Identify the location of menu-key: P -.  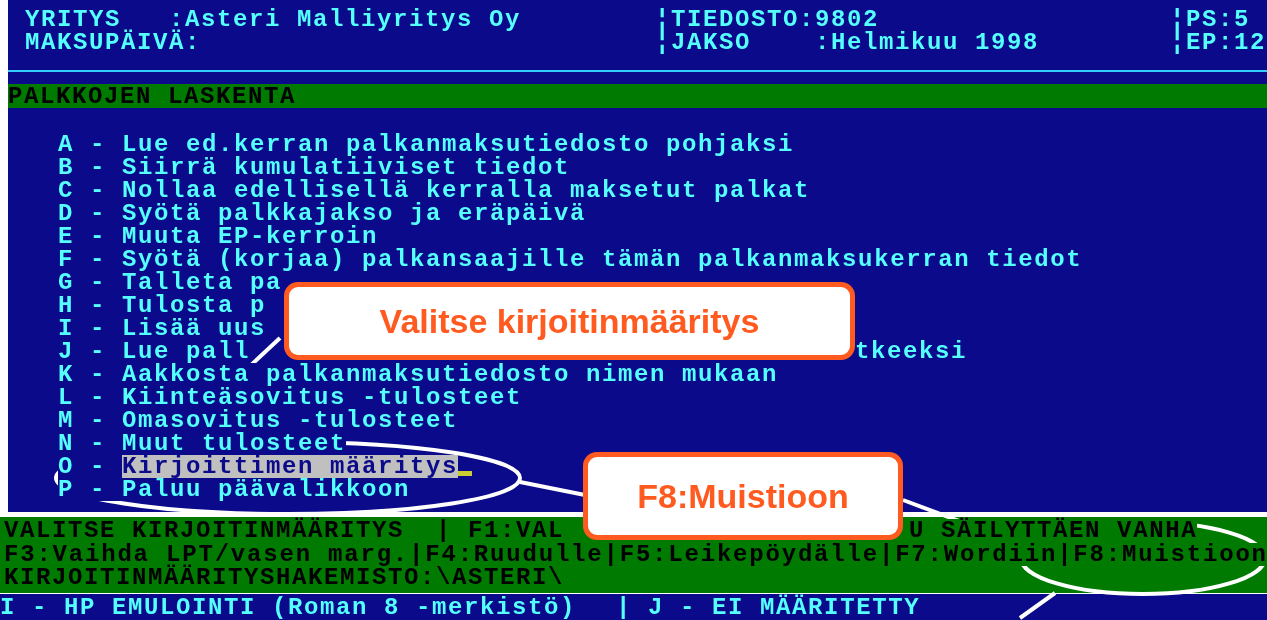
(90, 489).